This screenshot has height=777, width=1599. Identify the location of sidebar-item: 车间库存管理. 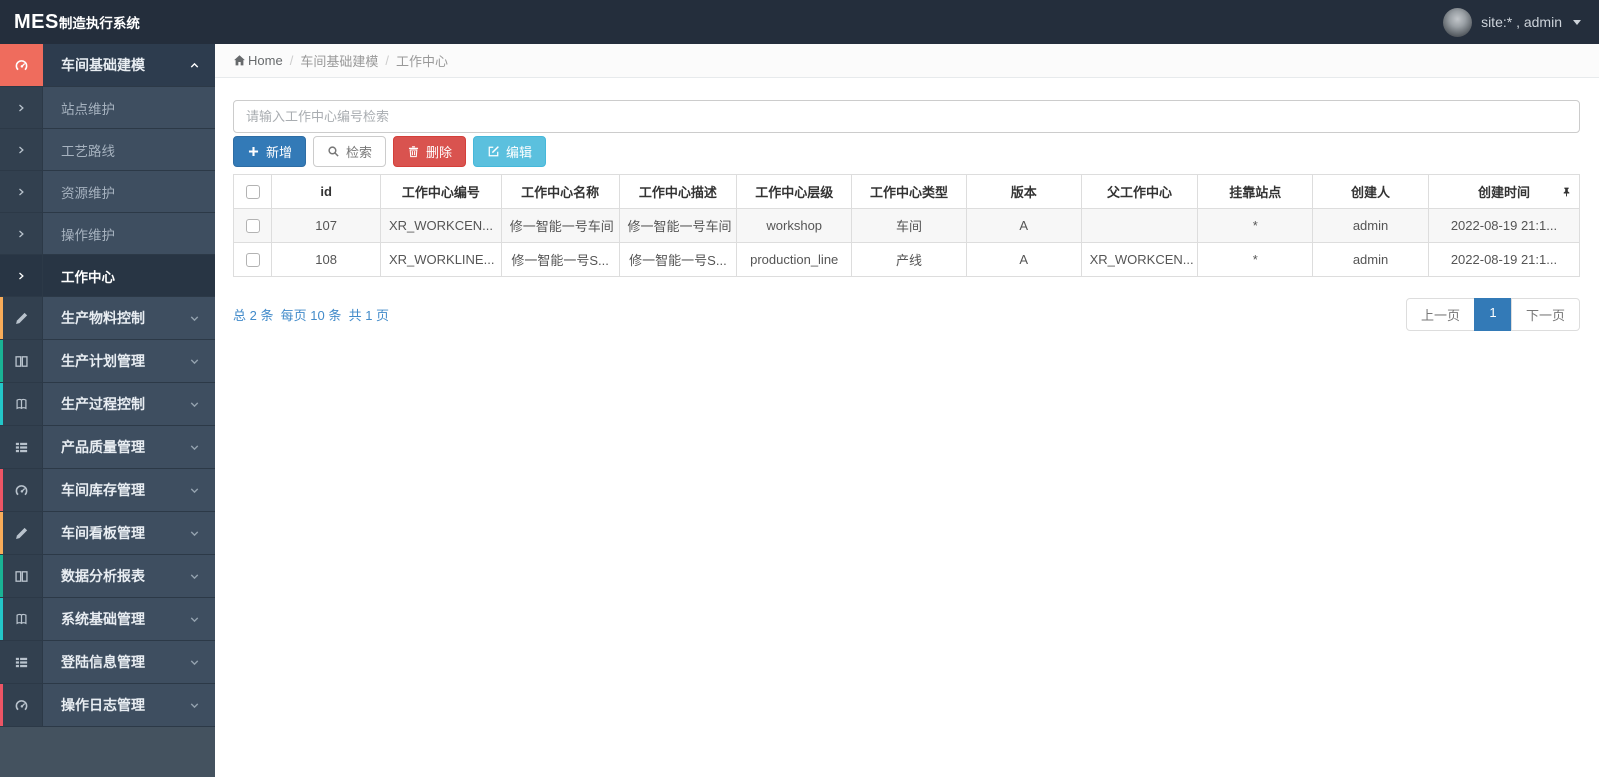
(107, 490).